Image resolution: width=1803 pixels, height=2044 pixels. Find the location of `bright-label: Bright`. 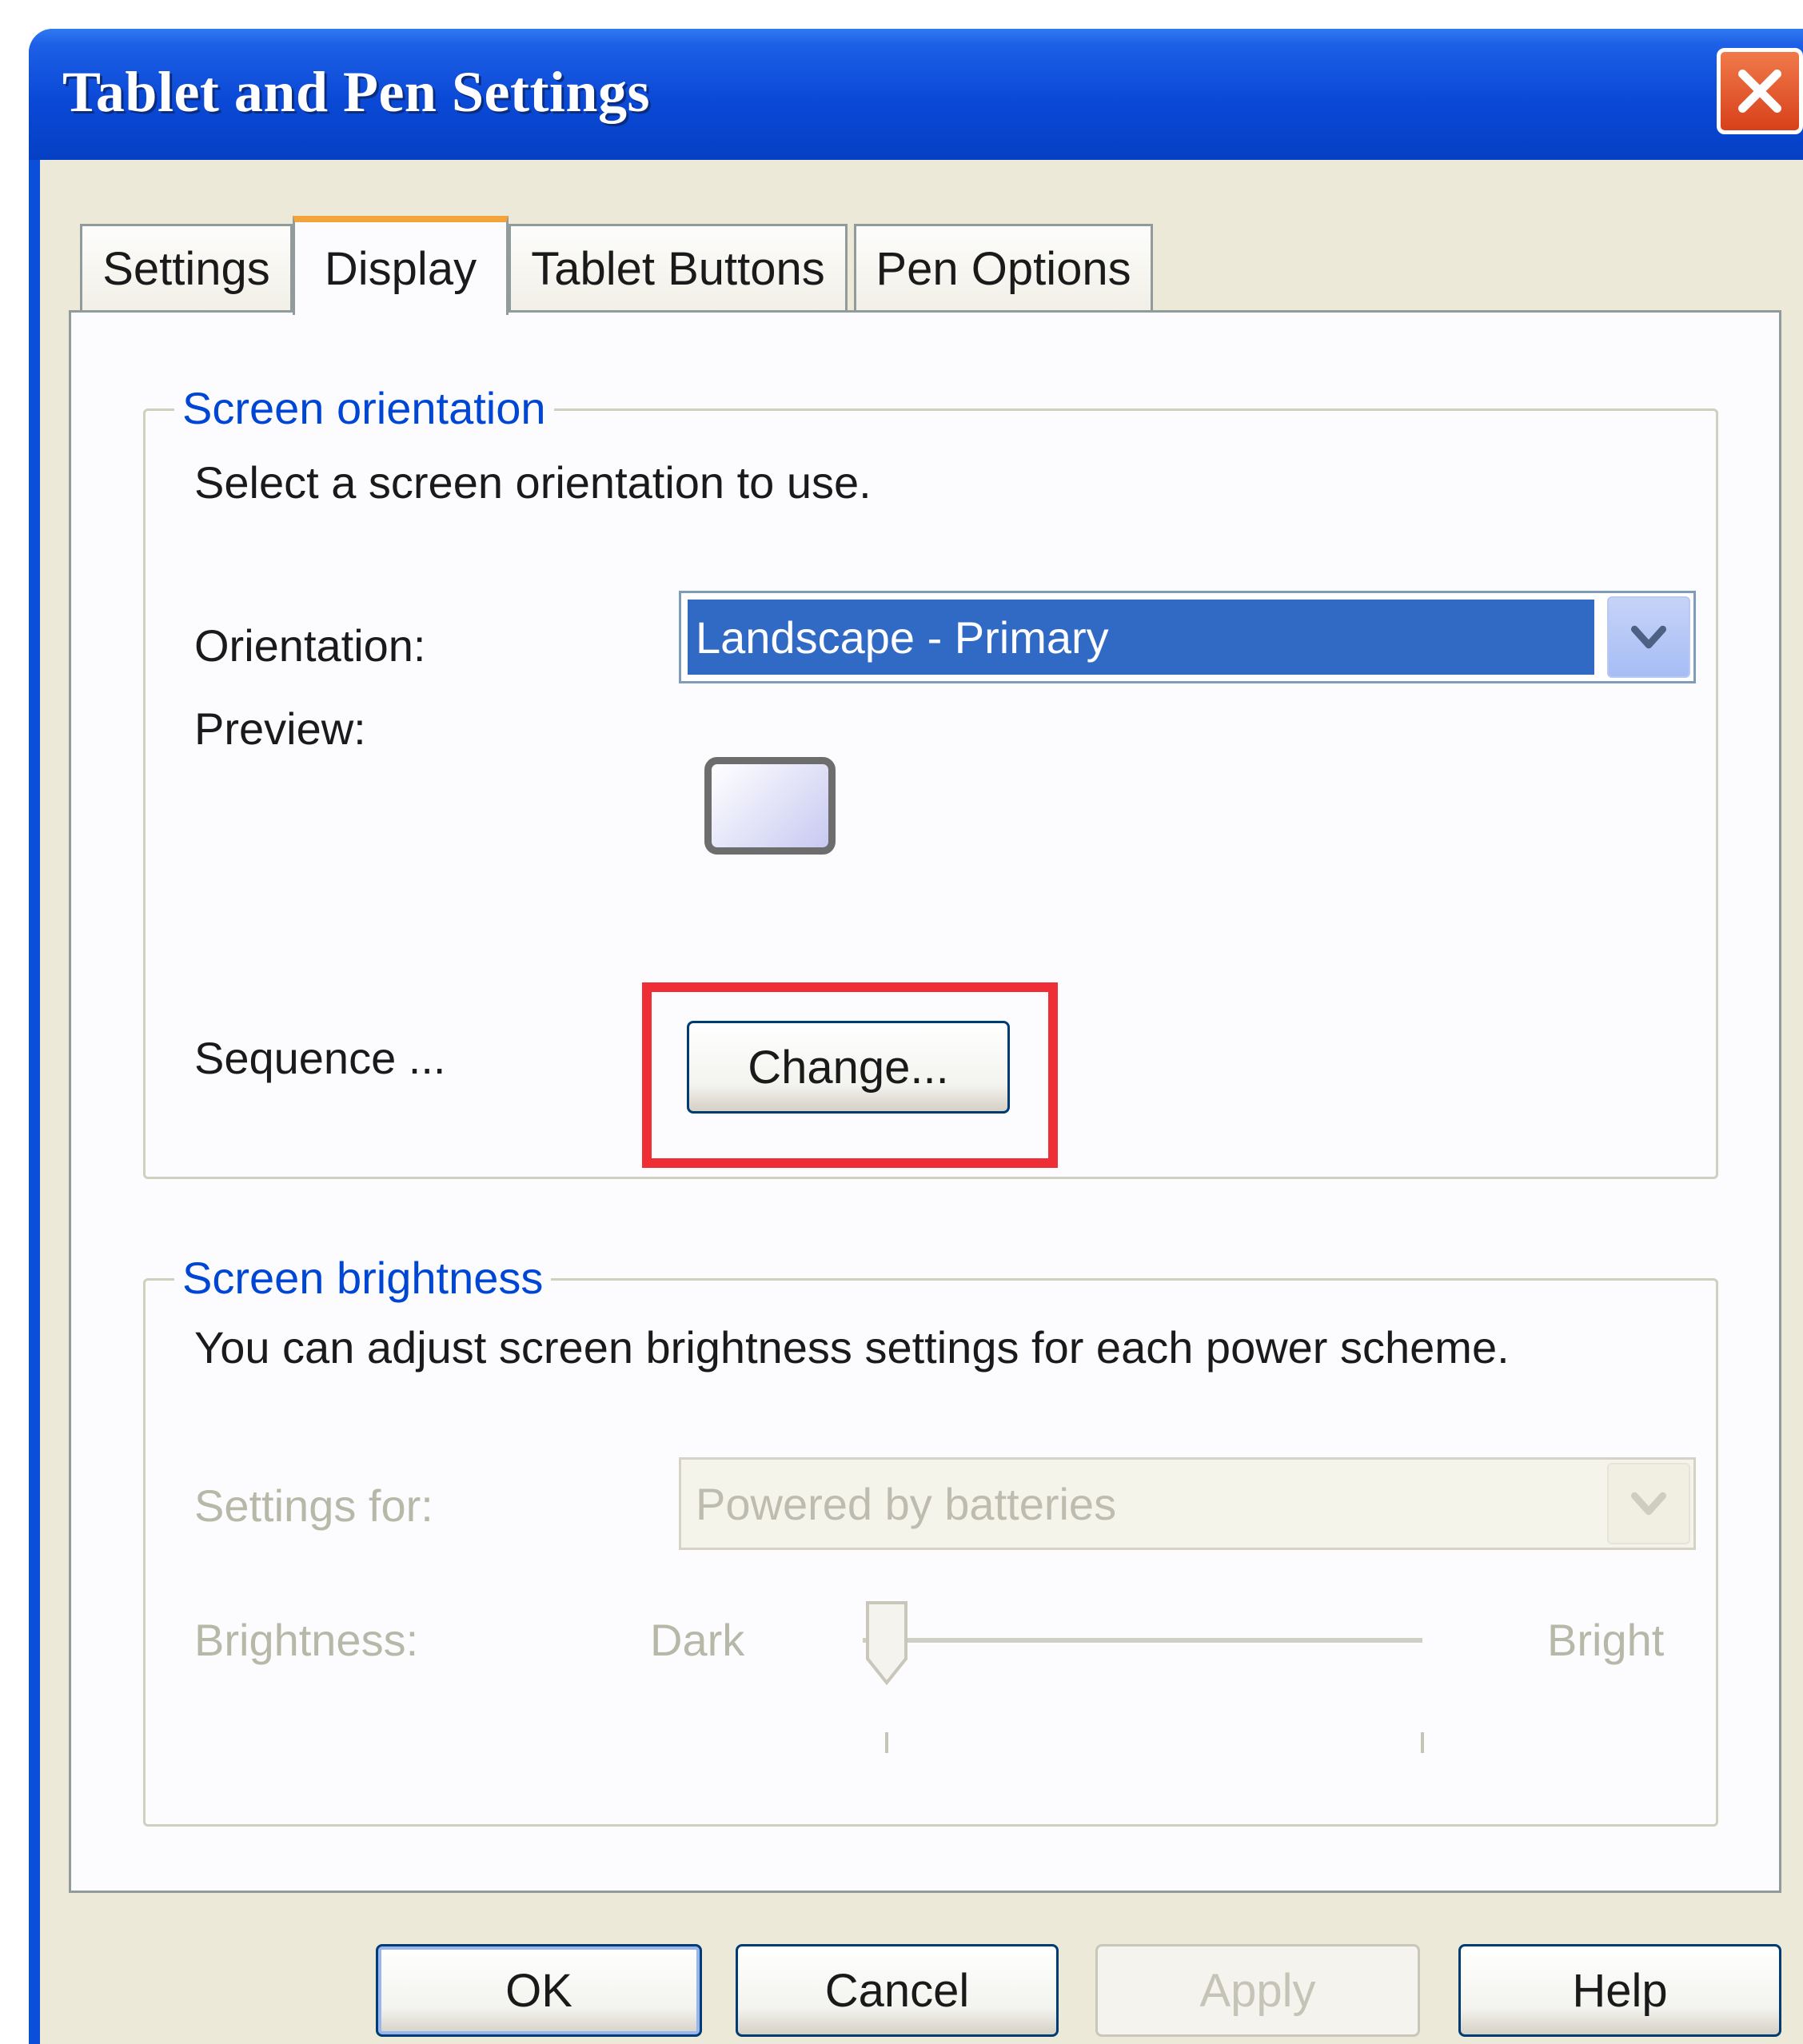

bright-label: Bright is located at coordinates (1606, 1640).